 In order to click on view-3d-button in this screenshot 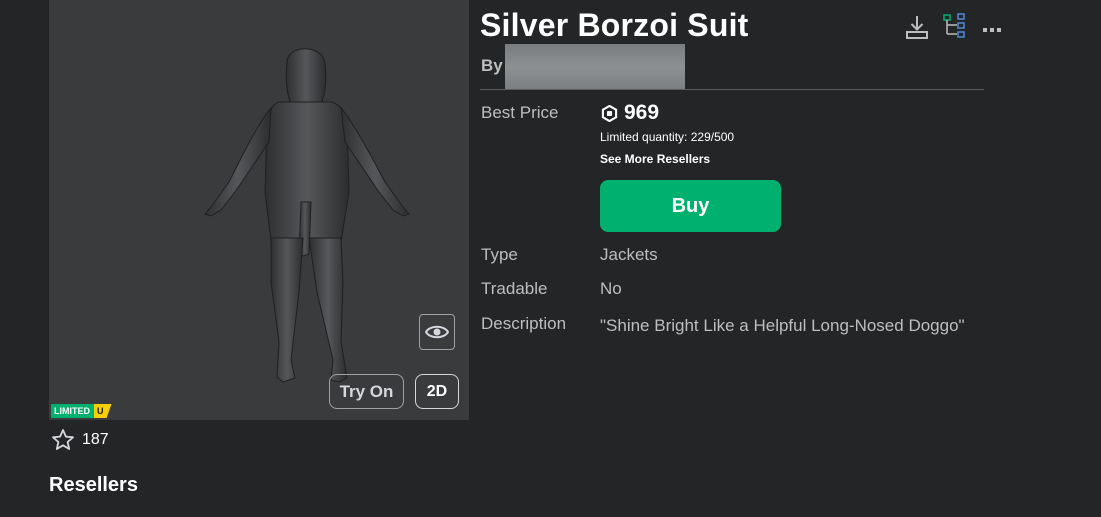, I will do `click(437, 332)`.